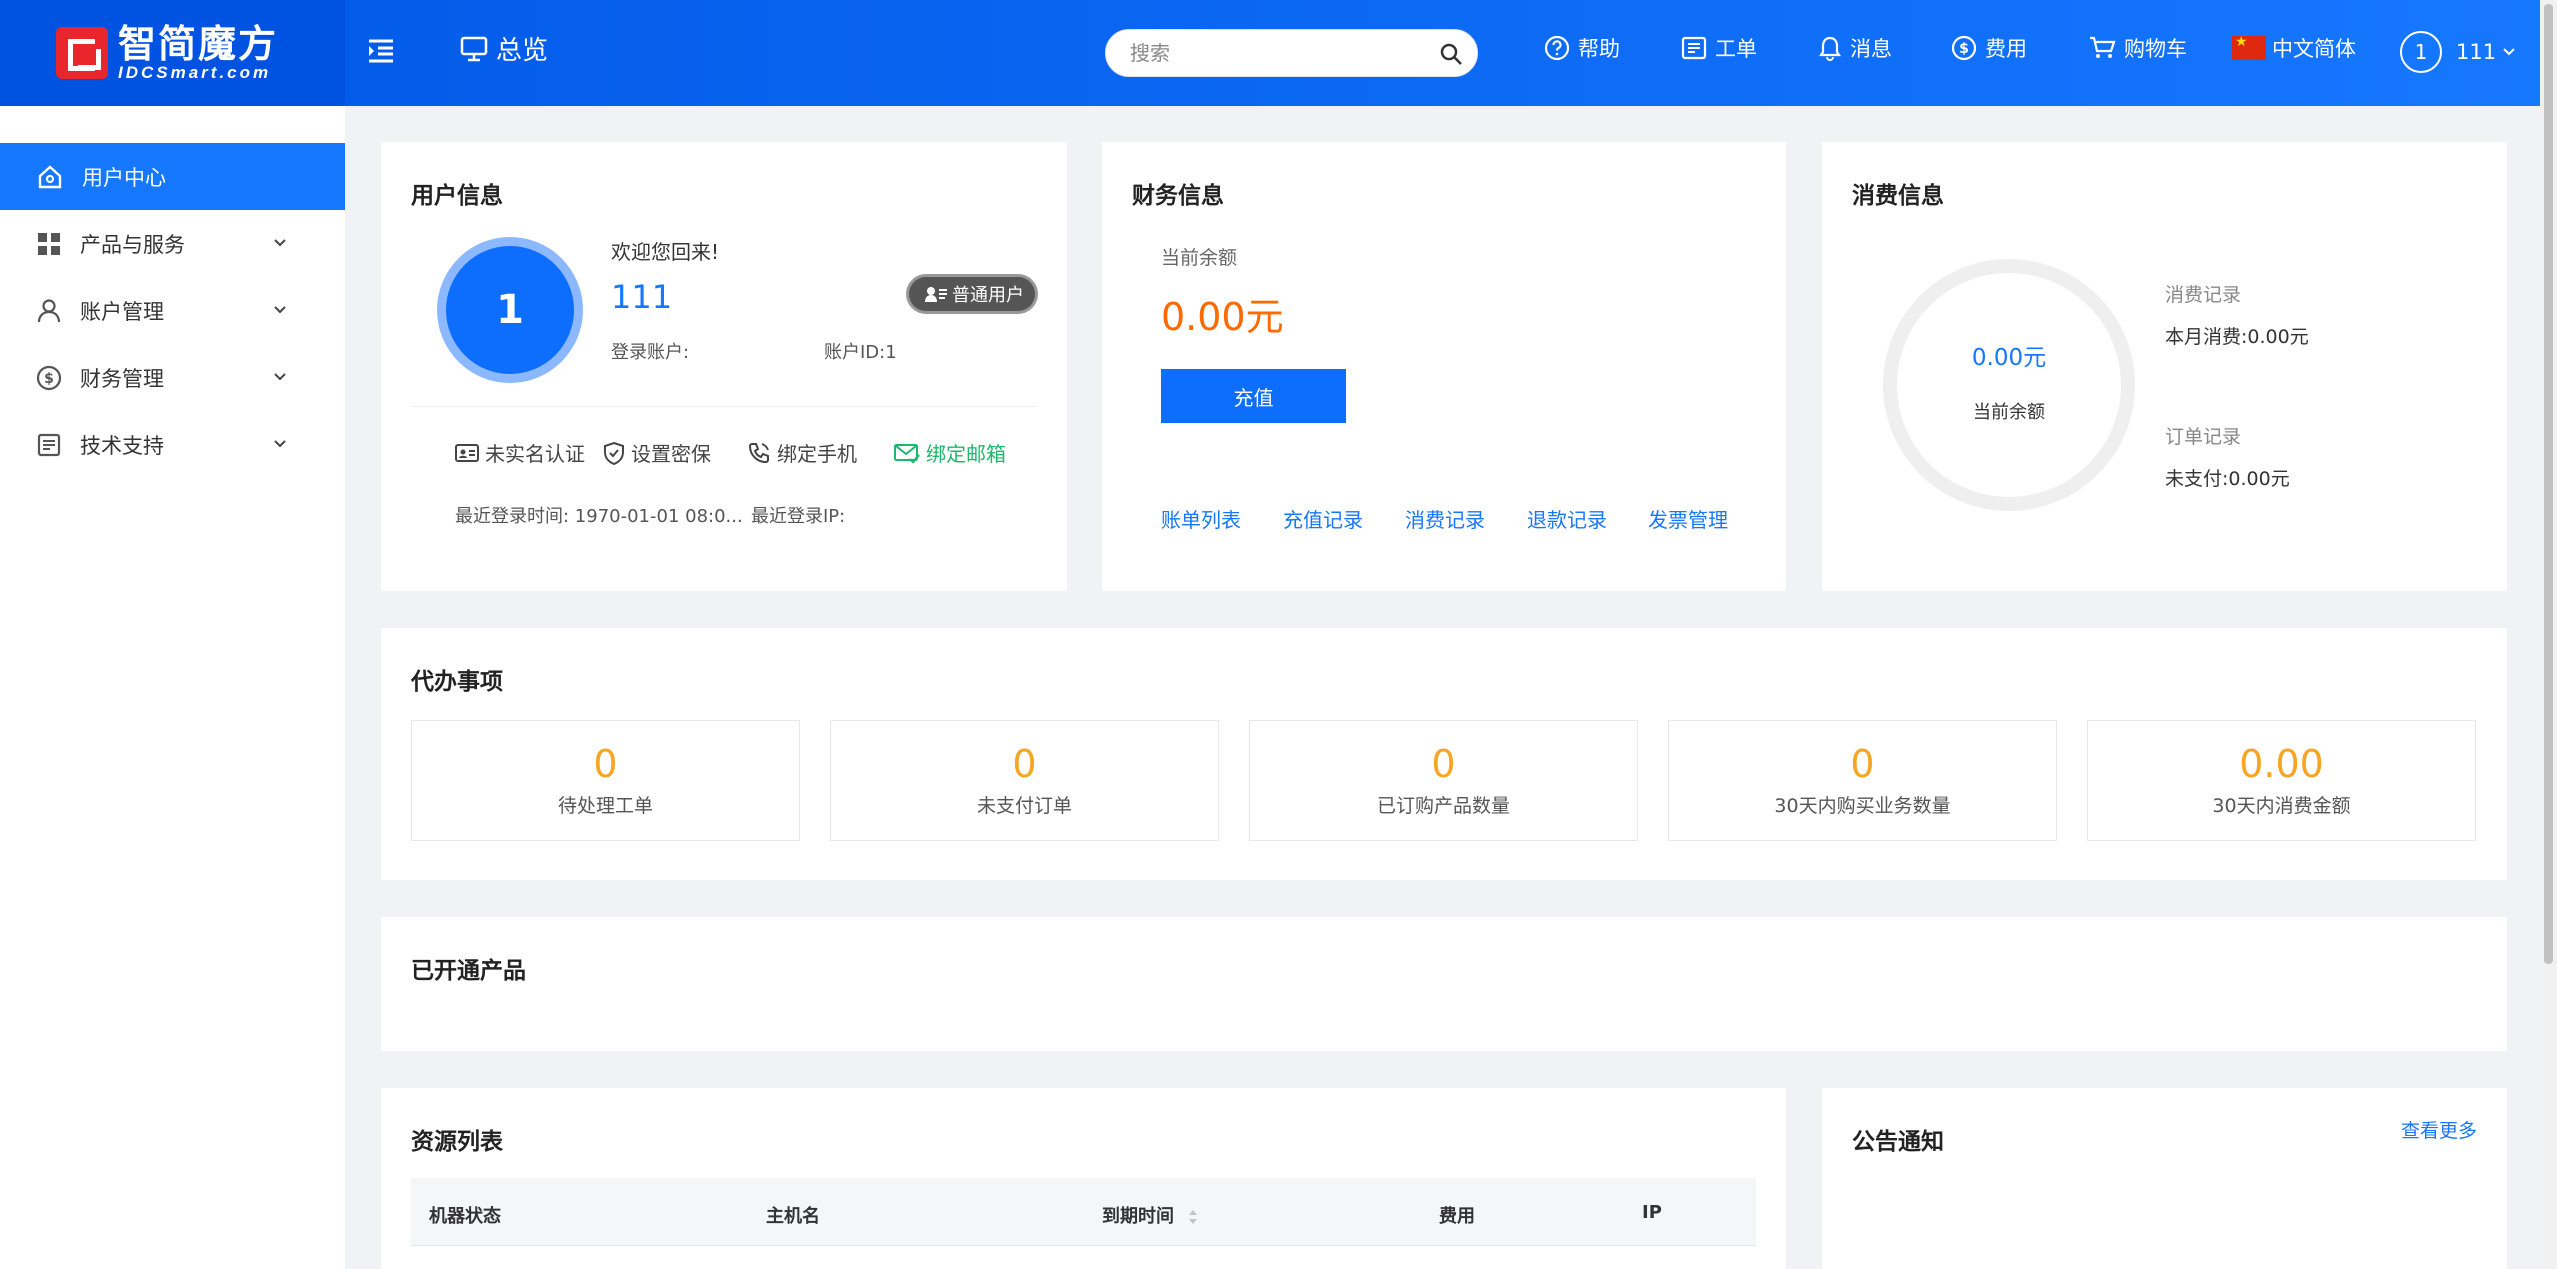 The height and width of the screenshot is (1269, 2557). What do you see at coordinates (468, 971) in the screenshot?
I see `card-title: 已开通产品` at bounding box center [468, 971].